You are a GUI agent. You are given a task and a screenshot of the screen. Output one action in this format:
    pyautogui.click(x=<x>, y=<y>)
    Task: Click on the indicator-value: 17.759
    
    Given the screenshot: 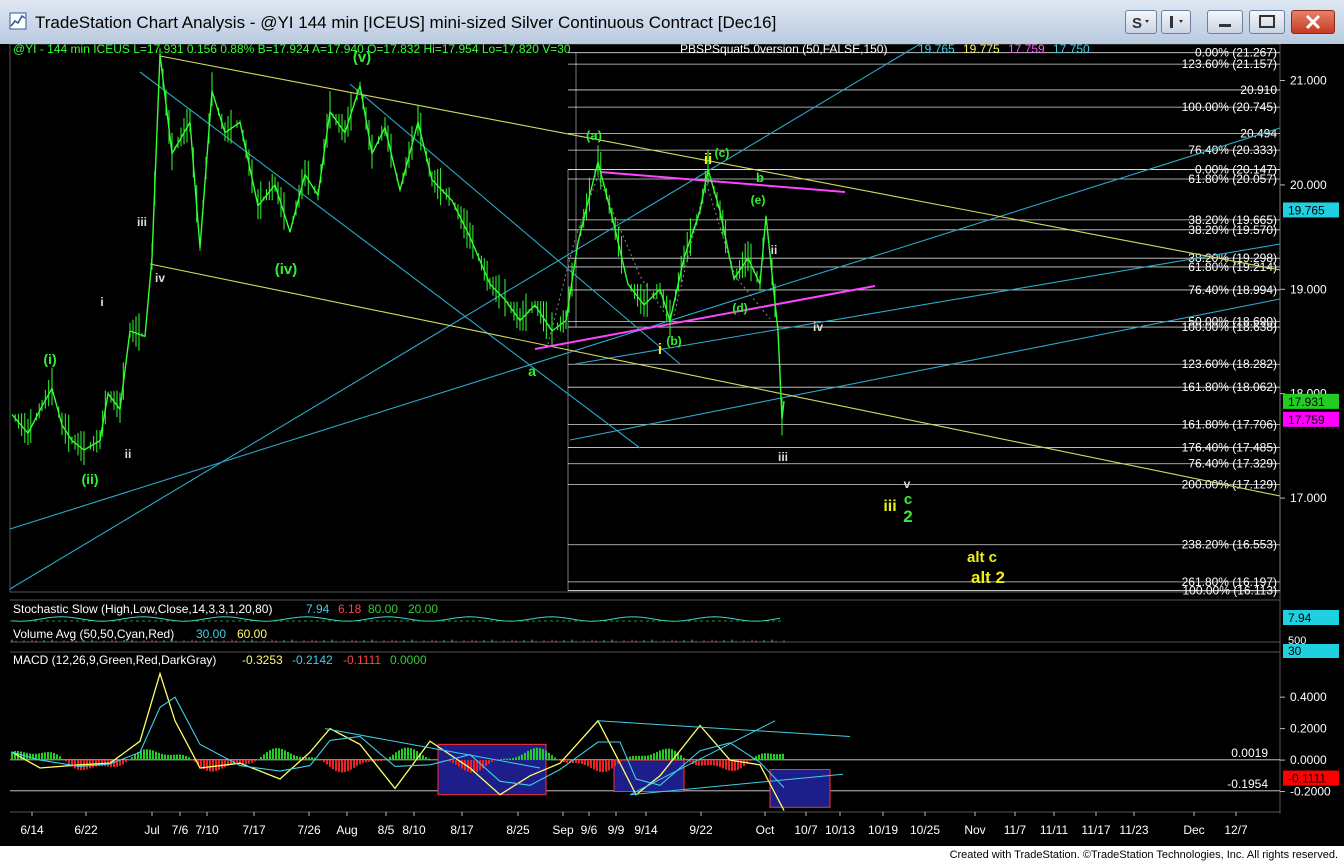 What is the action you would take?
    pyautogui.click(x=1026, y=50)
    